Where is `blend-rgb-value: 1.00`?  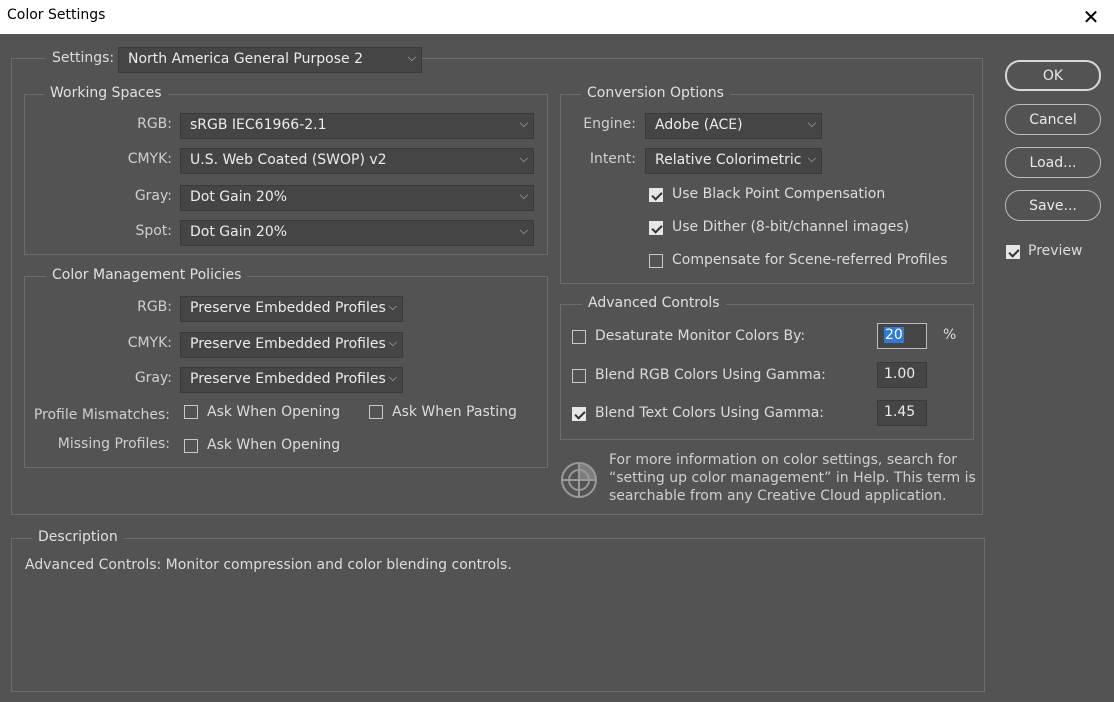 blend-rgb-value: 1.00 is located at coordinates (900, 374).